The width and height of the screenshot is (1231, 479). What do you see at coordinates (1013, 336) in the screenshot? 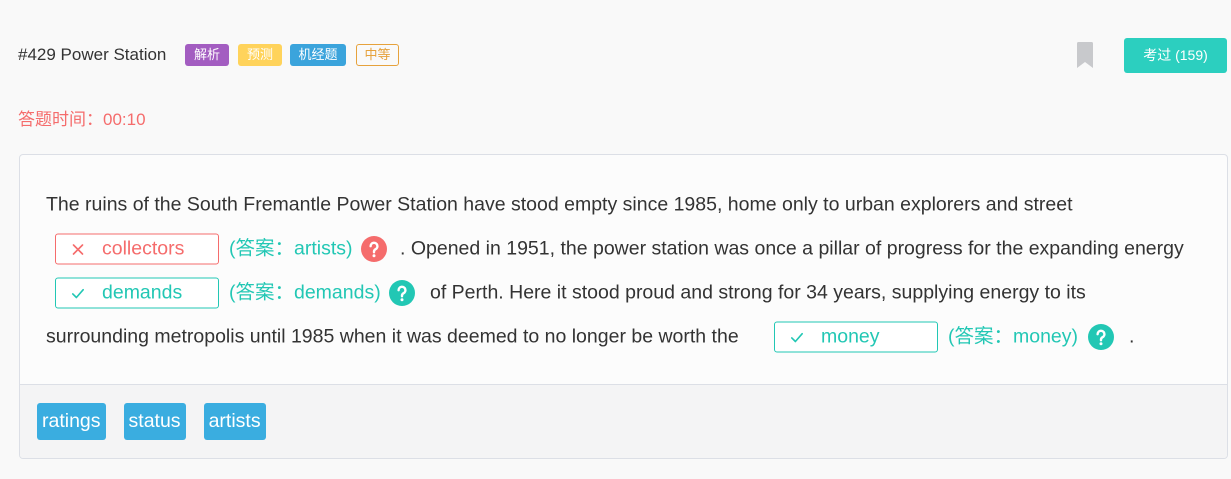
I see `correct-answer-label: (答案：money)` at bounding box center [1013, 336].